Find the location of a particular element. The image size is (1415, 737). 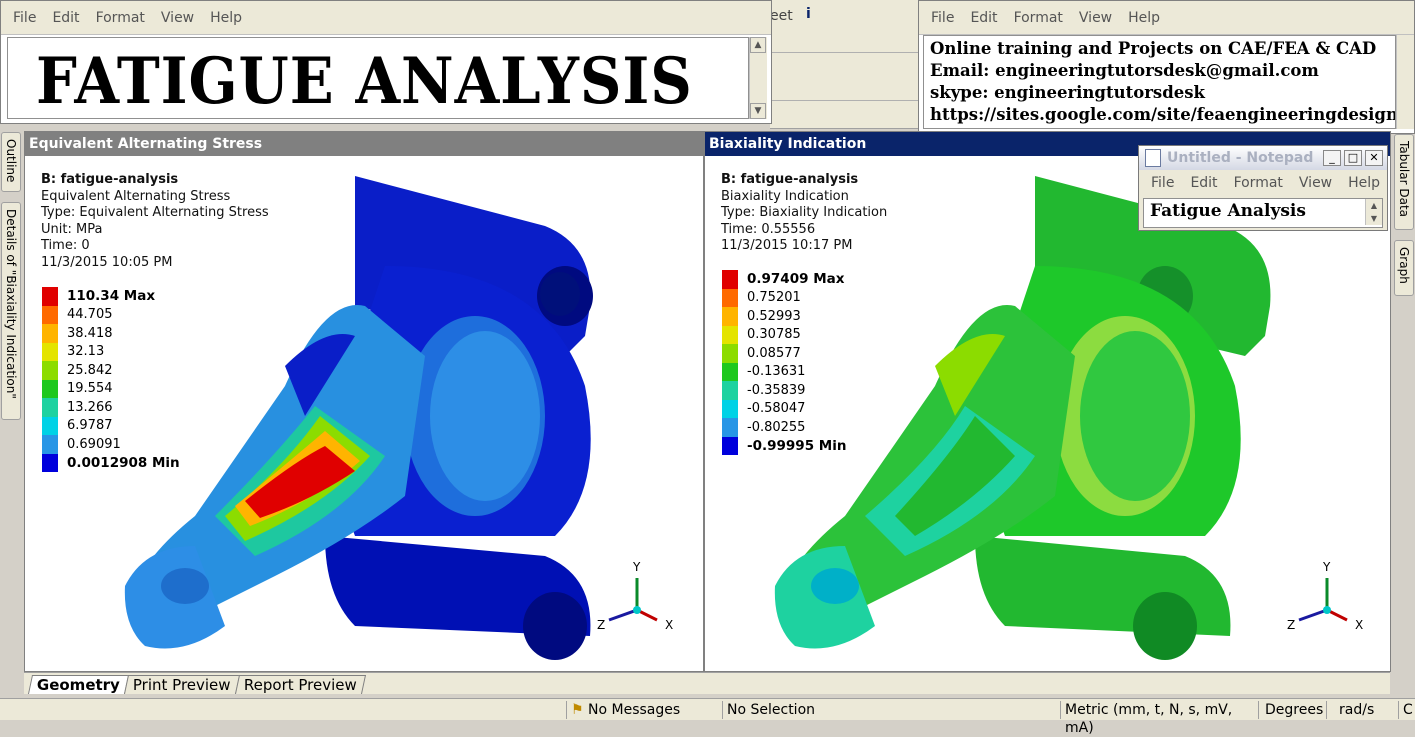

view-tabs: Geometry Print Preview Report Preview is located at coordinates (707, 683).